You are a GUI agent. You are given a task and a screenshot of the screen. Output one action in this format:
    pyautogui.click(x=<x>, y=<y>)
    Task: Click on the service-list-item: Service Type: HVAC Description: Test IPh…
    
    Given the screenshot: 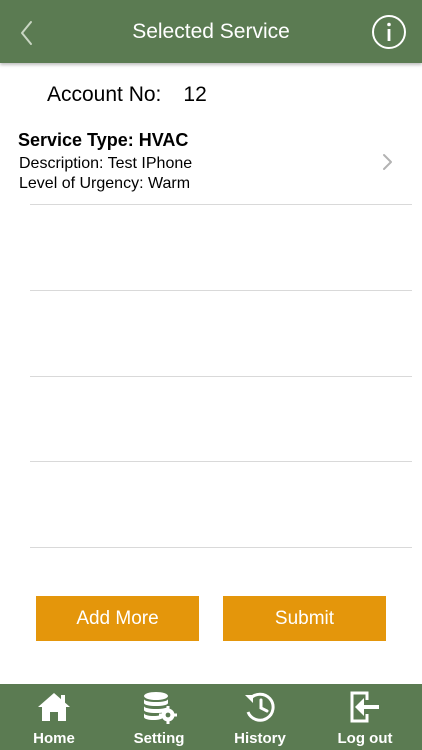 What is the action you would take?
    pyautogui.click(x=211, y=161)
    